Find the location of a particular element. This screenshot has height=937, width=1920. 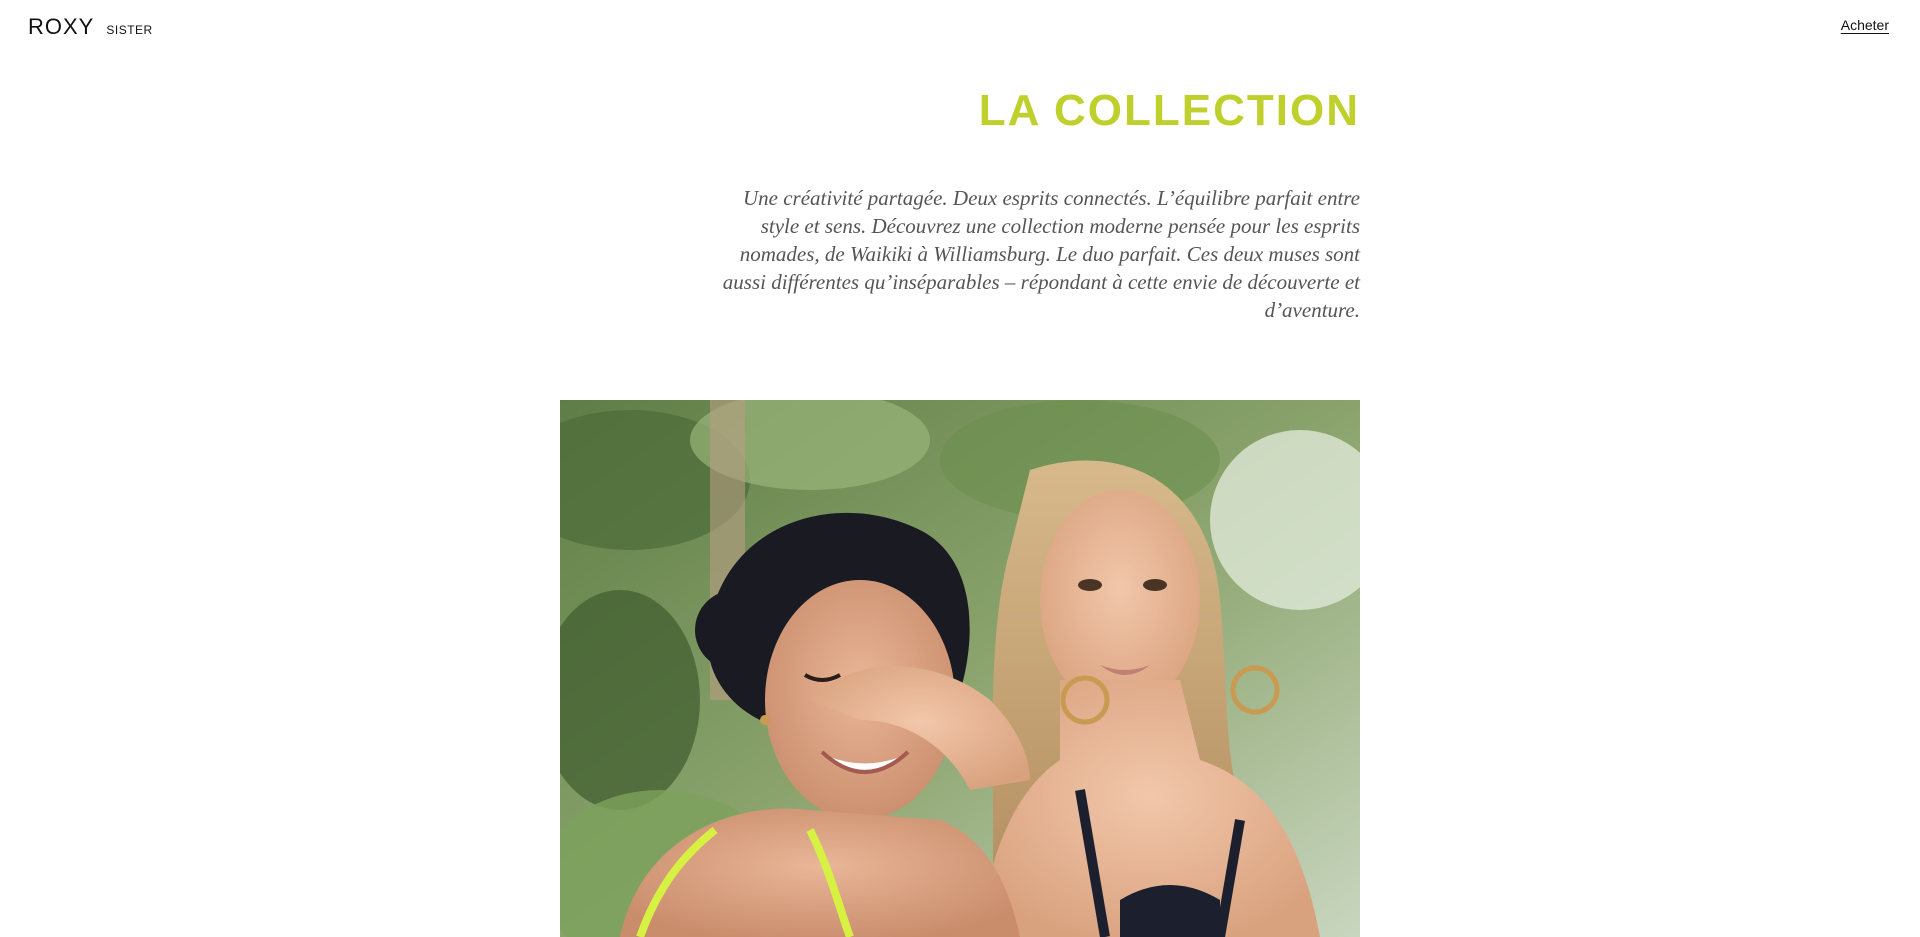

brand-subtitle: SISTER is located at coordinates (129, 30).